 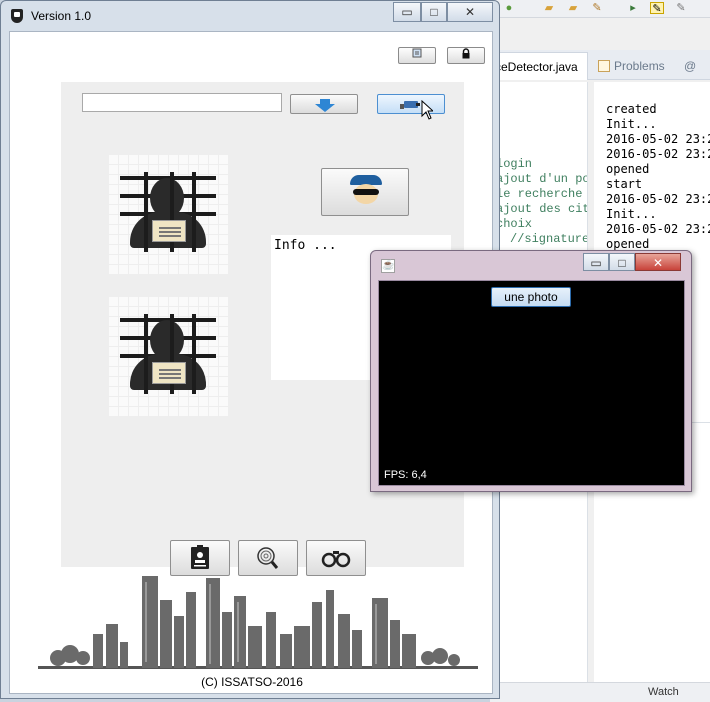 What do you see at coordinates (514, 164) in the screenshot?
I see `code-line: login` at bounding box center [514, 164].